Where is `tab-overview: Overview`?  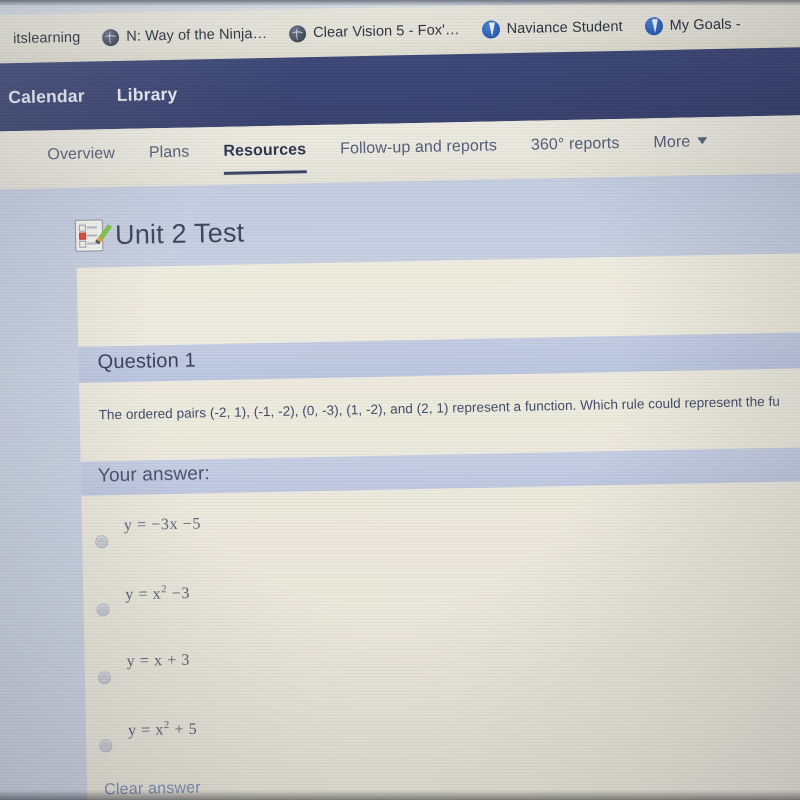
tab-overview: Overview is located at coordinates (81, 146).